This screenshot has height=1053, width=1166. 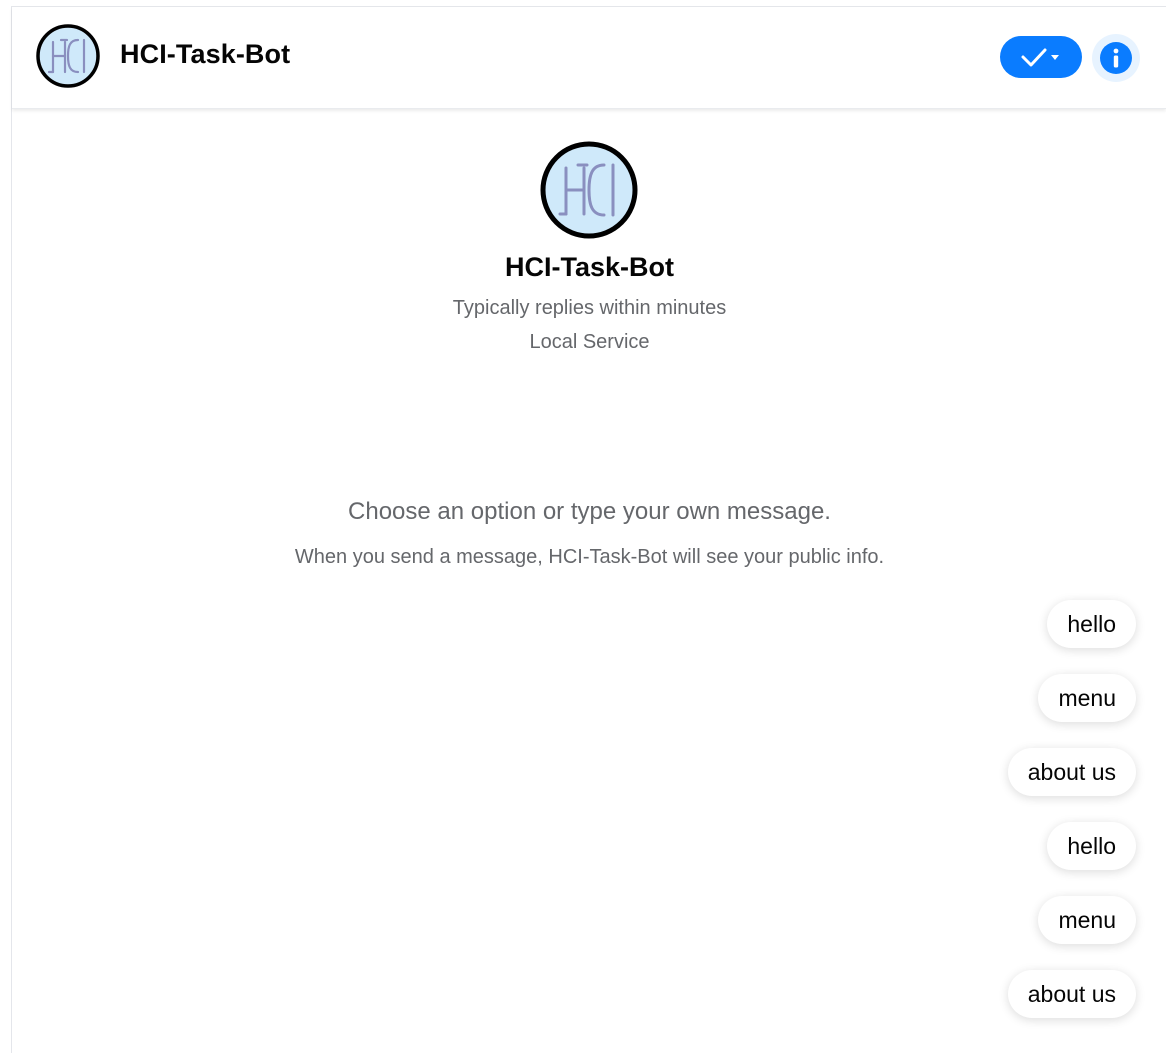 I want to click on profile-avatar, so click(x=589, y=190).